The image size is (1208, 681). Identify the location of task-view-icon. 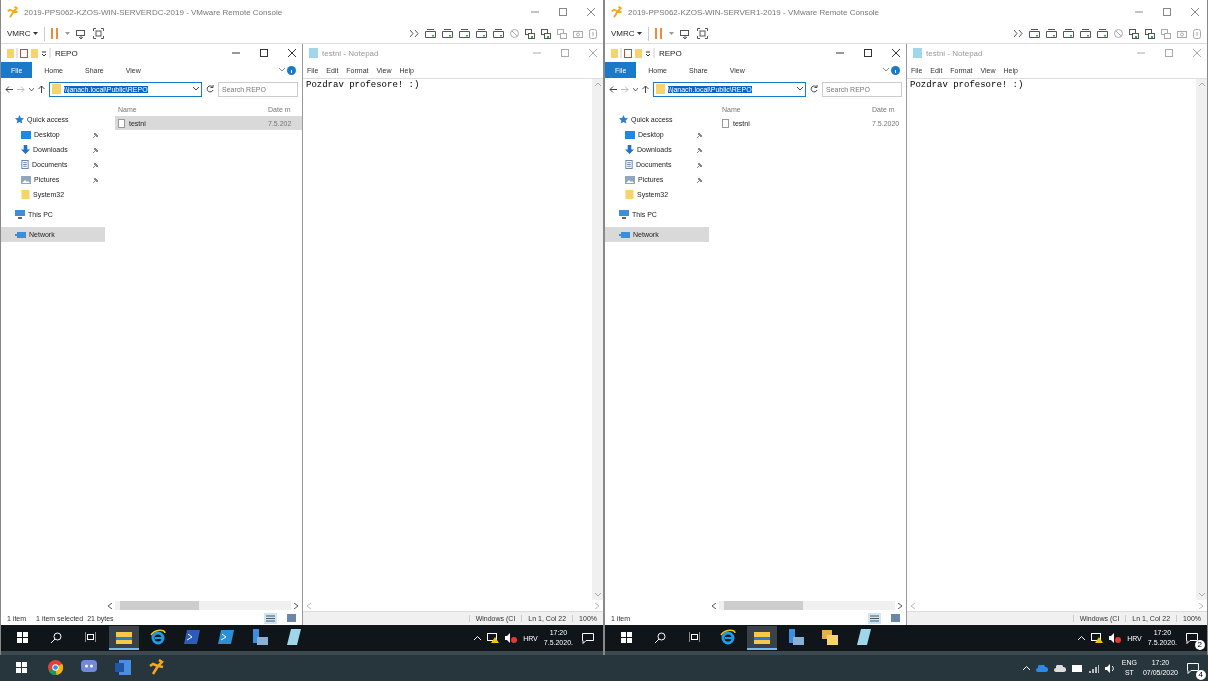
(694, 637).